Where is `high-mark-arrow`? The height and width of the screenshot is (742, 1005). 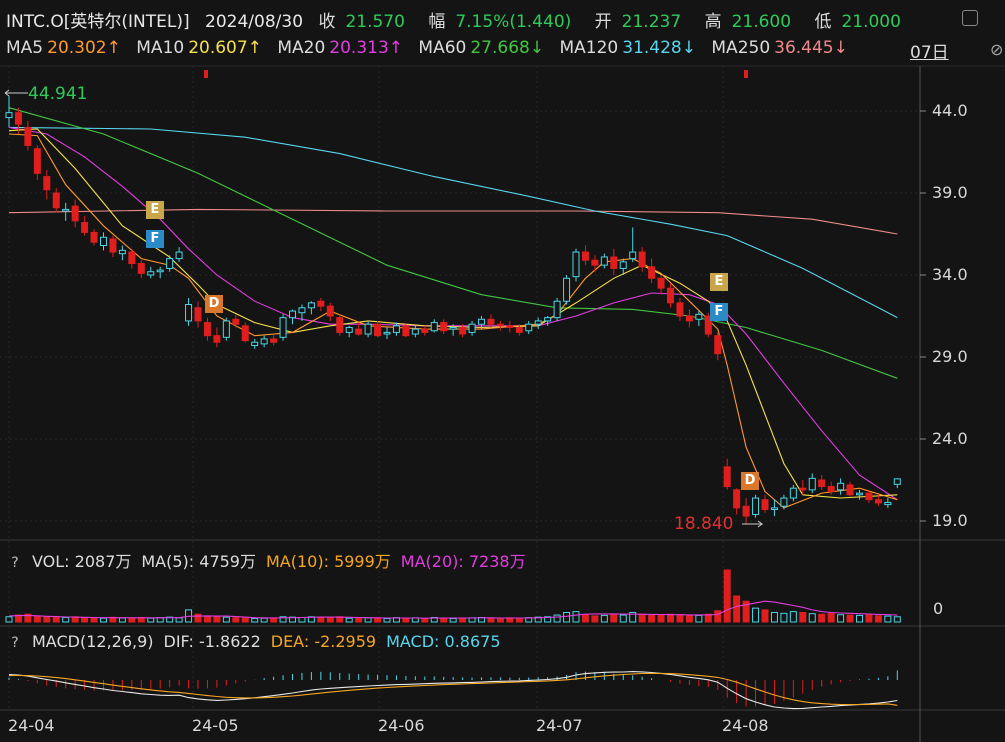 high-mark-arrow is located at coordinates (16, 93).